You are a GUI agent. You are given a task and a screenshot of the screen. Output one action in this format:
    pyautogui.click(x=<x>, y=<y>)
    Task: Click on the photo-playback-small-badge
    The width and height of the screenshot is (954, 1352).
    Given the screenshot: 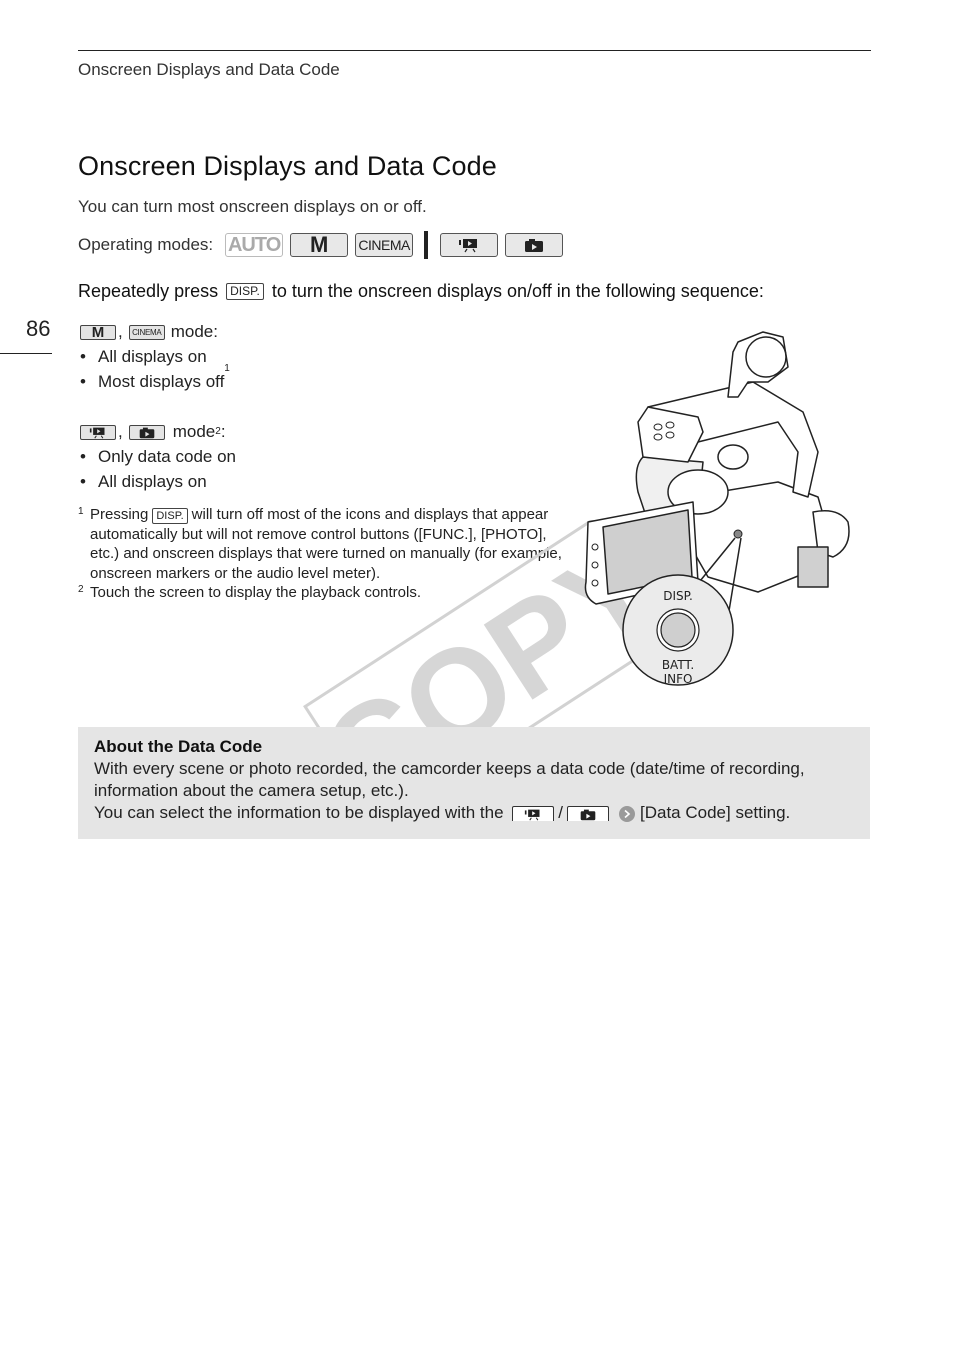 What is the action you would take?
    pyautogui.click(x=146, y=432)
    